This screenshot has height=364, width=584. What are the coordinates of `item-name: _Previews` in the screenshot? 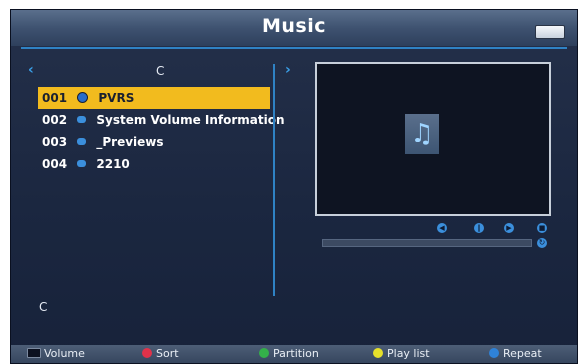 It's located at (130, 142).